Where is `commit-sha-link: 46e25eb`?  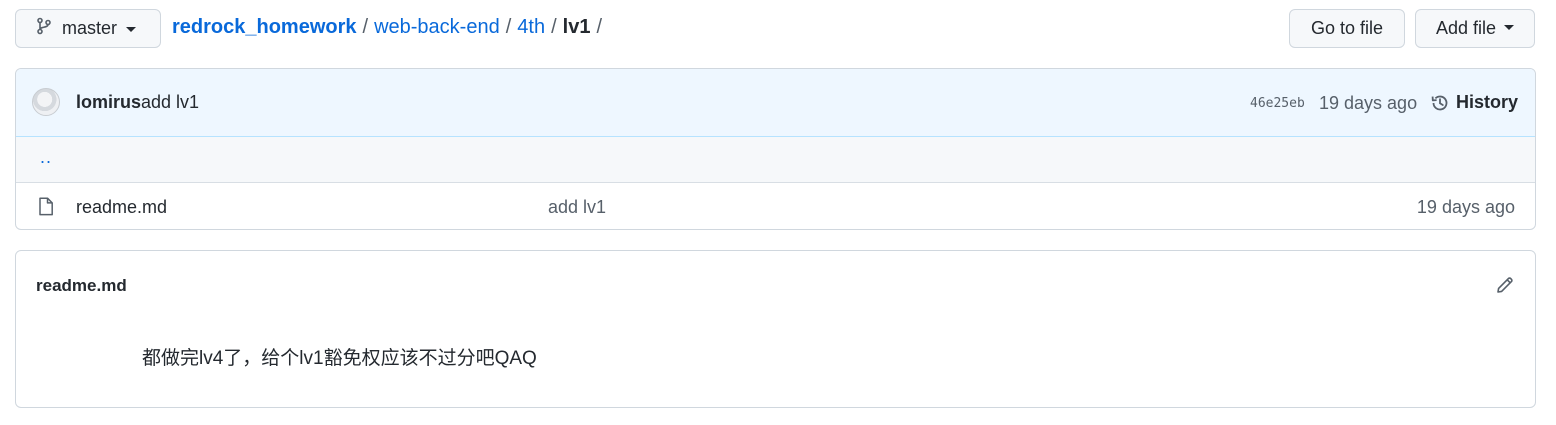
commit-sha-link: 46e25eb is located at coordinates (1277, 103).